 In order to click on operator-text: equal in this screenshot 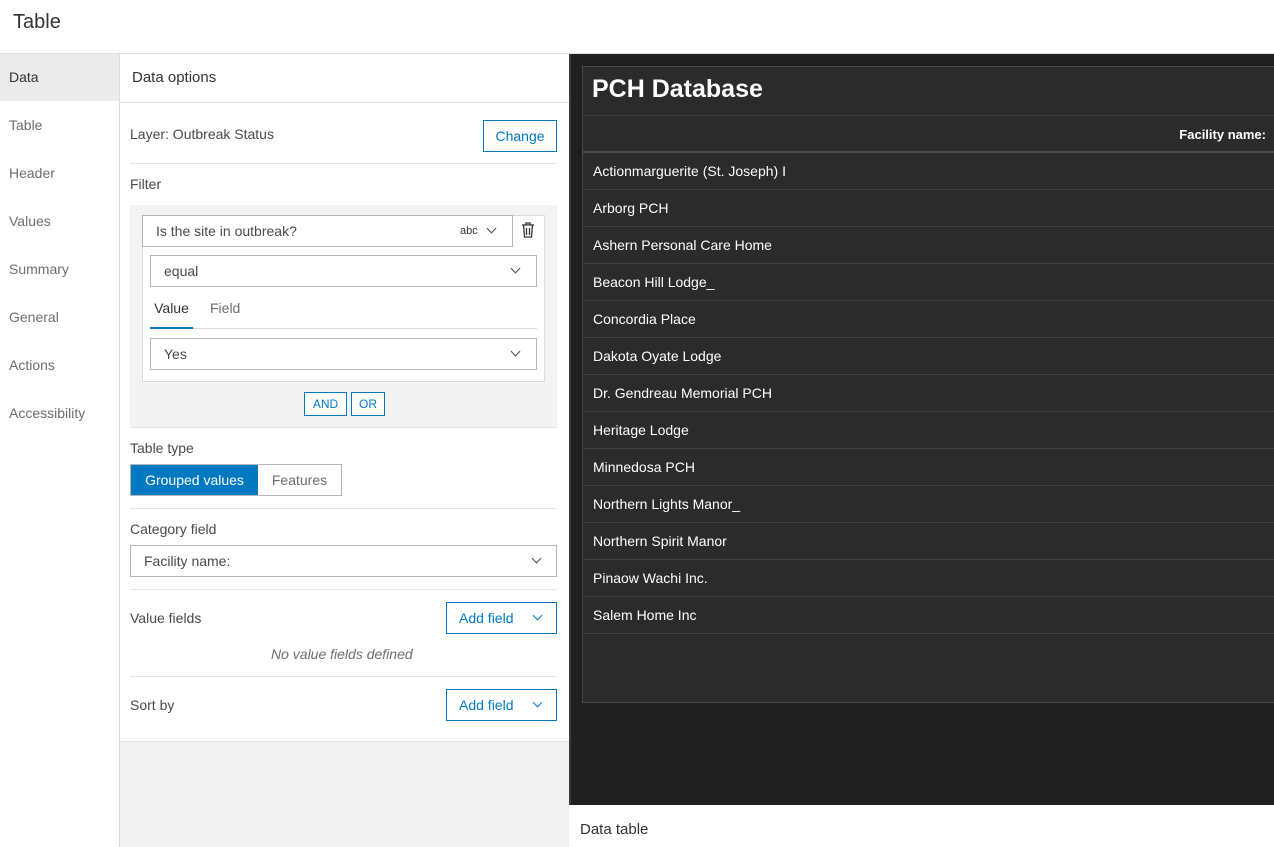, I will do `click(181, 271)`.